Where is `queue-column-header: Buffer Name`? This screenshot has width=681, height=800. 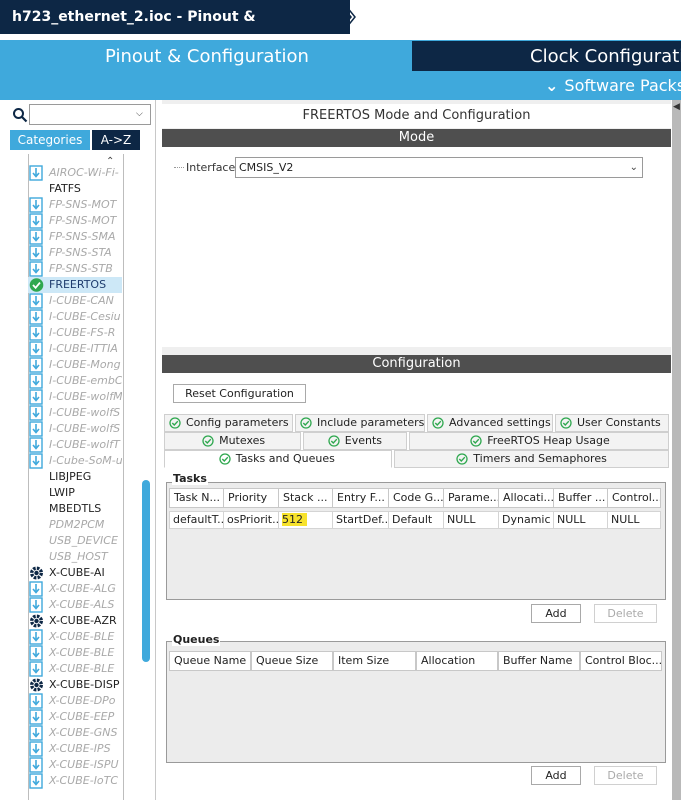
queue-column-header: Buffer Name is located at coordinates (539, 661).